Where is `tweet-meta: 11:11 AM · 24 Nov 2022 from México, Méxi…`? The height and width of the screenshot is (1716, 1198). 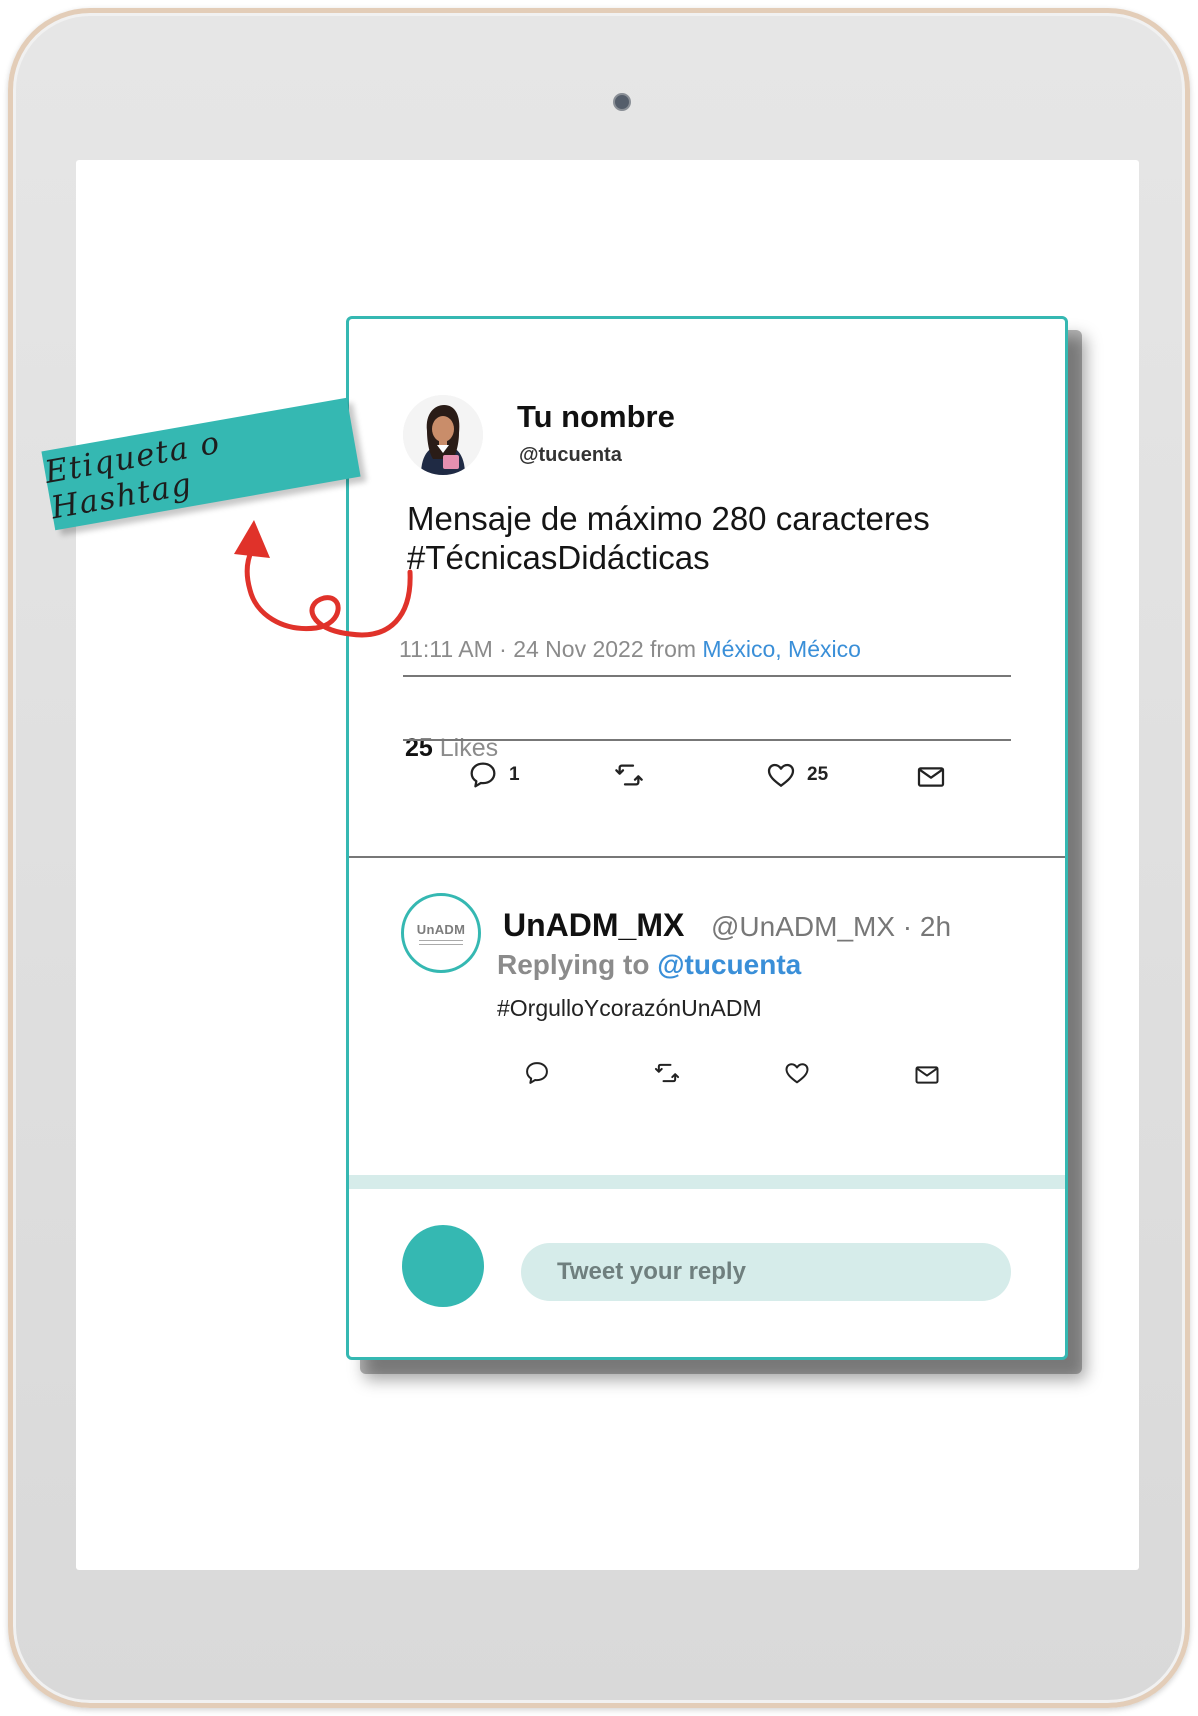
tweet-meta: 11:11 AM · 24 Nov 2022 from México, Méxi… is located at coordinates (630, 649).